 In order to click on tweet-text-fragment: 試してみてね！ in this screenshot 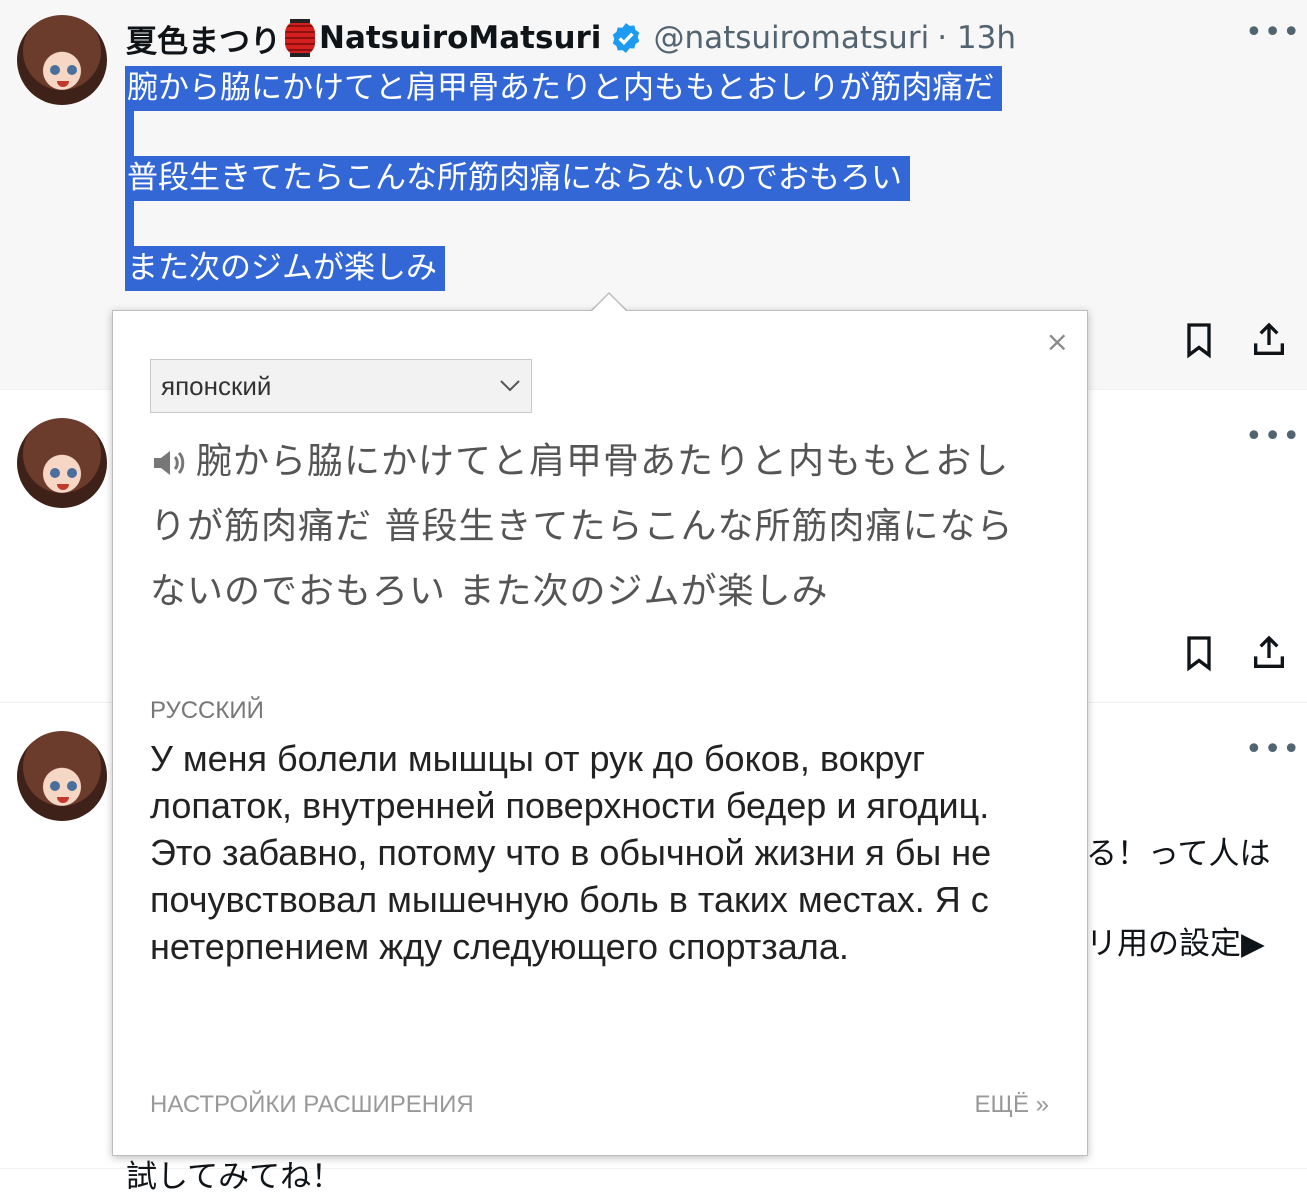, I will do `click(234, 1177)`.